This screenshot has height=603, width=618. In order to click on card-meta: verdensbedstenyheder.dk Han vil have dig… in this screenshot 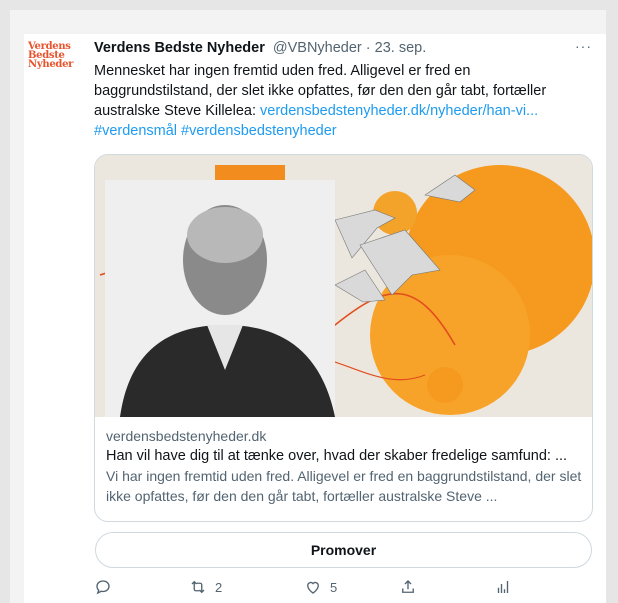, I will do `click(346, 466)`.